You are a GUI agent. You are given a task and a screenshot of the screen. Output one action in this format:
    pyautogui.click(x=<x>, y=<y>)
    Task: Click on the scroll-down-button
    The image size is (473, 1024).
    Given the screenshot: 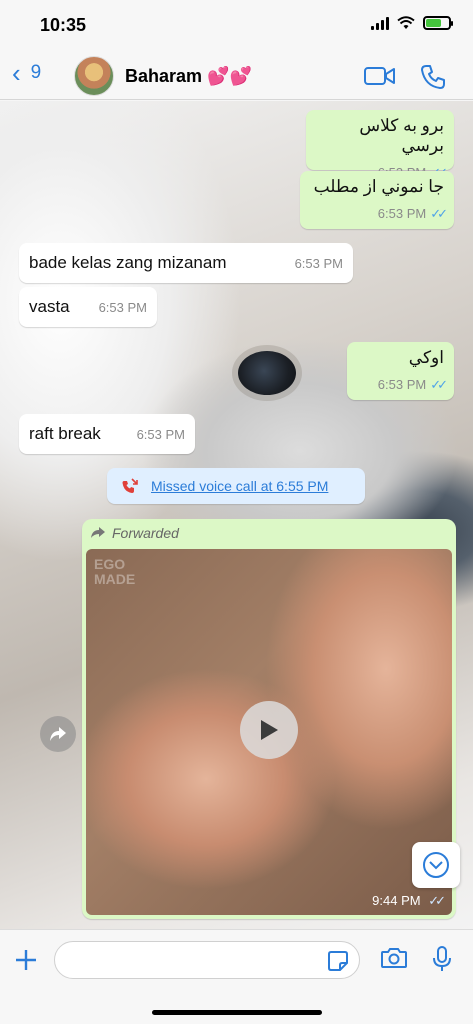 What is the action you would take?
    pyautogui.click(x=436, y=865)
    